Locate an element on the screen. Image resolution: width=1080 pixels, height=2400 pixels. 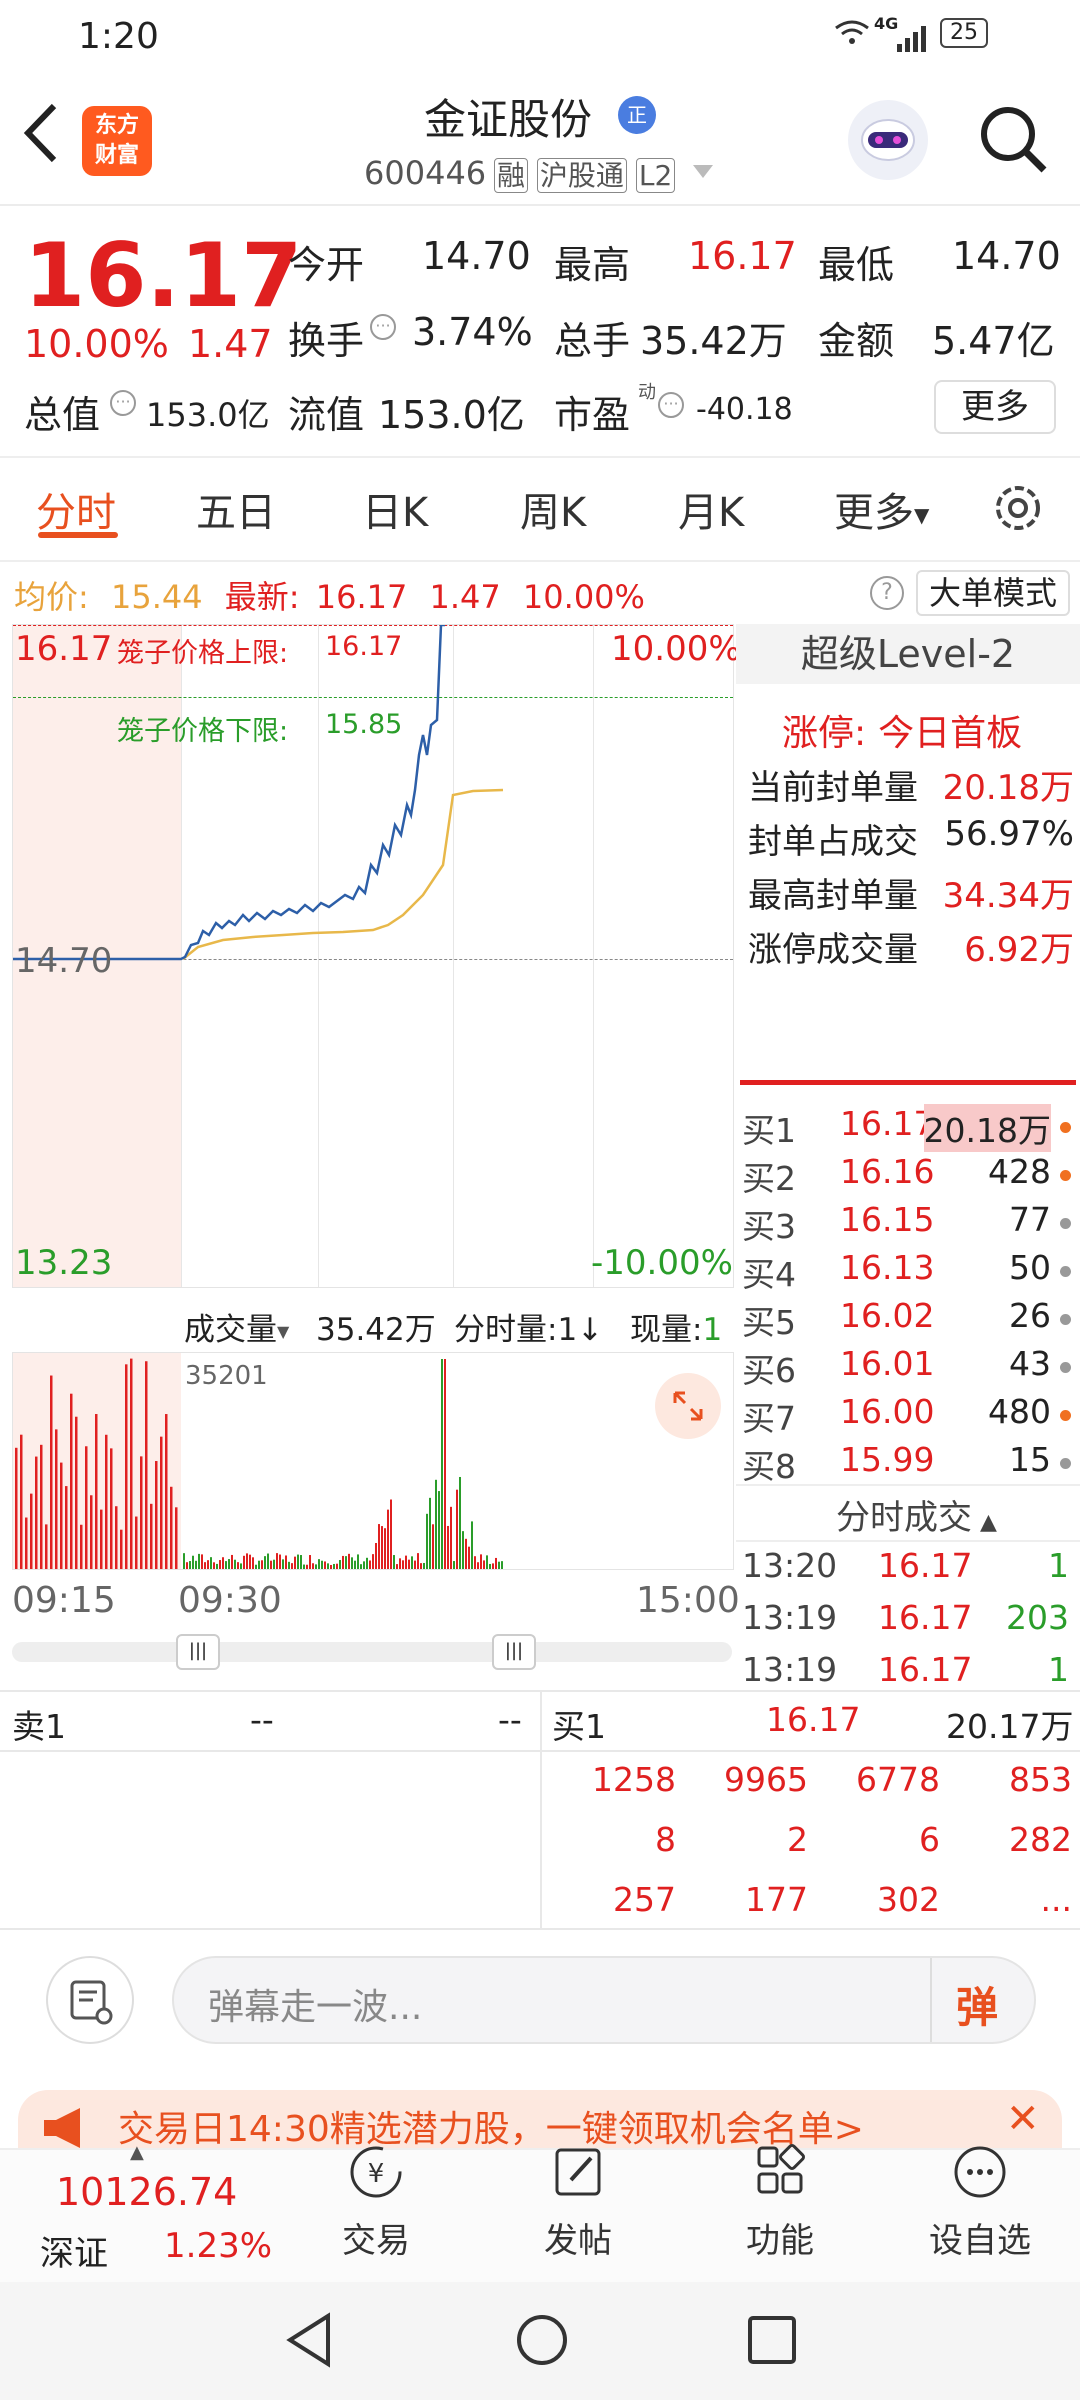
volume-unit: 分时量:1↓ is located at coordinates (528, 1326).